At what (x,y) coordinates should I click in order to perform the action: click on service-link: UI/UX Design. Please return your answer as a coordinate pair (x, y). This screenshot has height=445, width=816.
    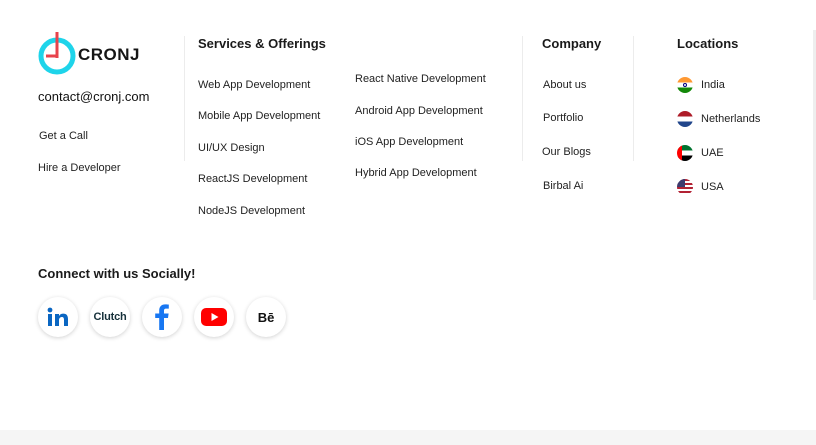
    Looking at the image, I should click on (231, 148).